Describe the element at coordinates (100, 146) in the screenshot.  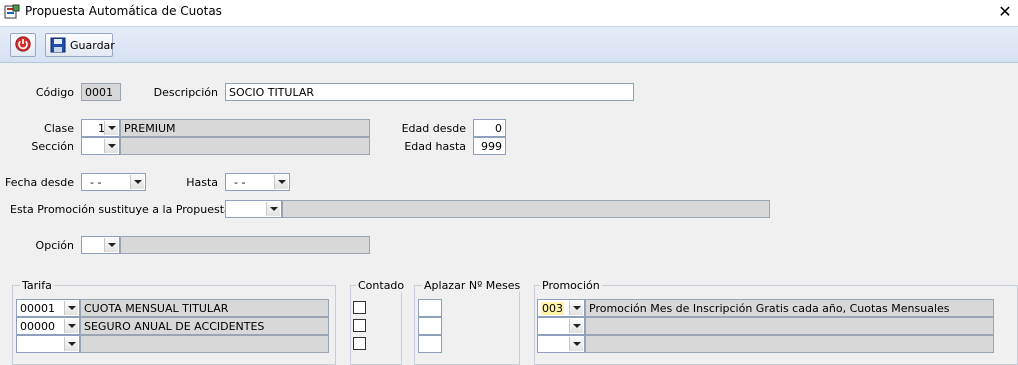
I see `seccion-dropdown` at that location.